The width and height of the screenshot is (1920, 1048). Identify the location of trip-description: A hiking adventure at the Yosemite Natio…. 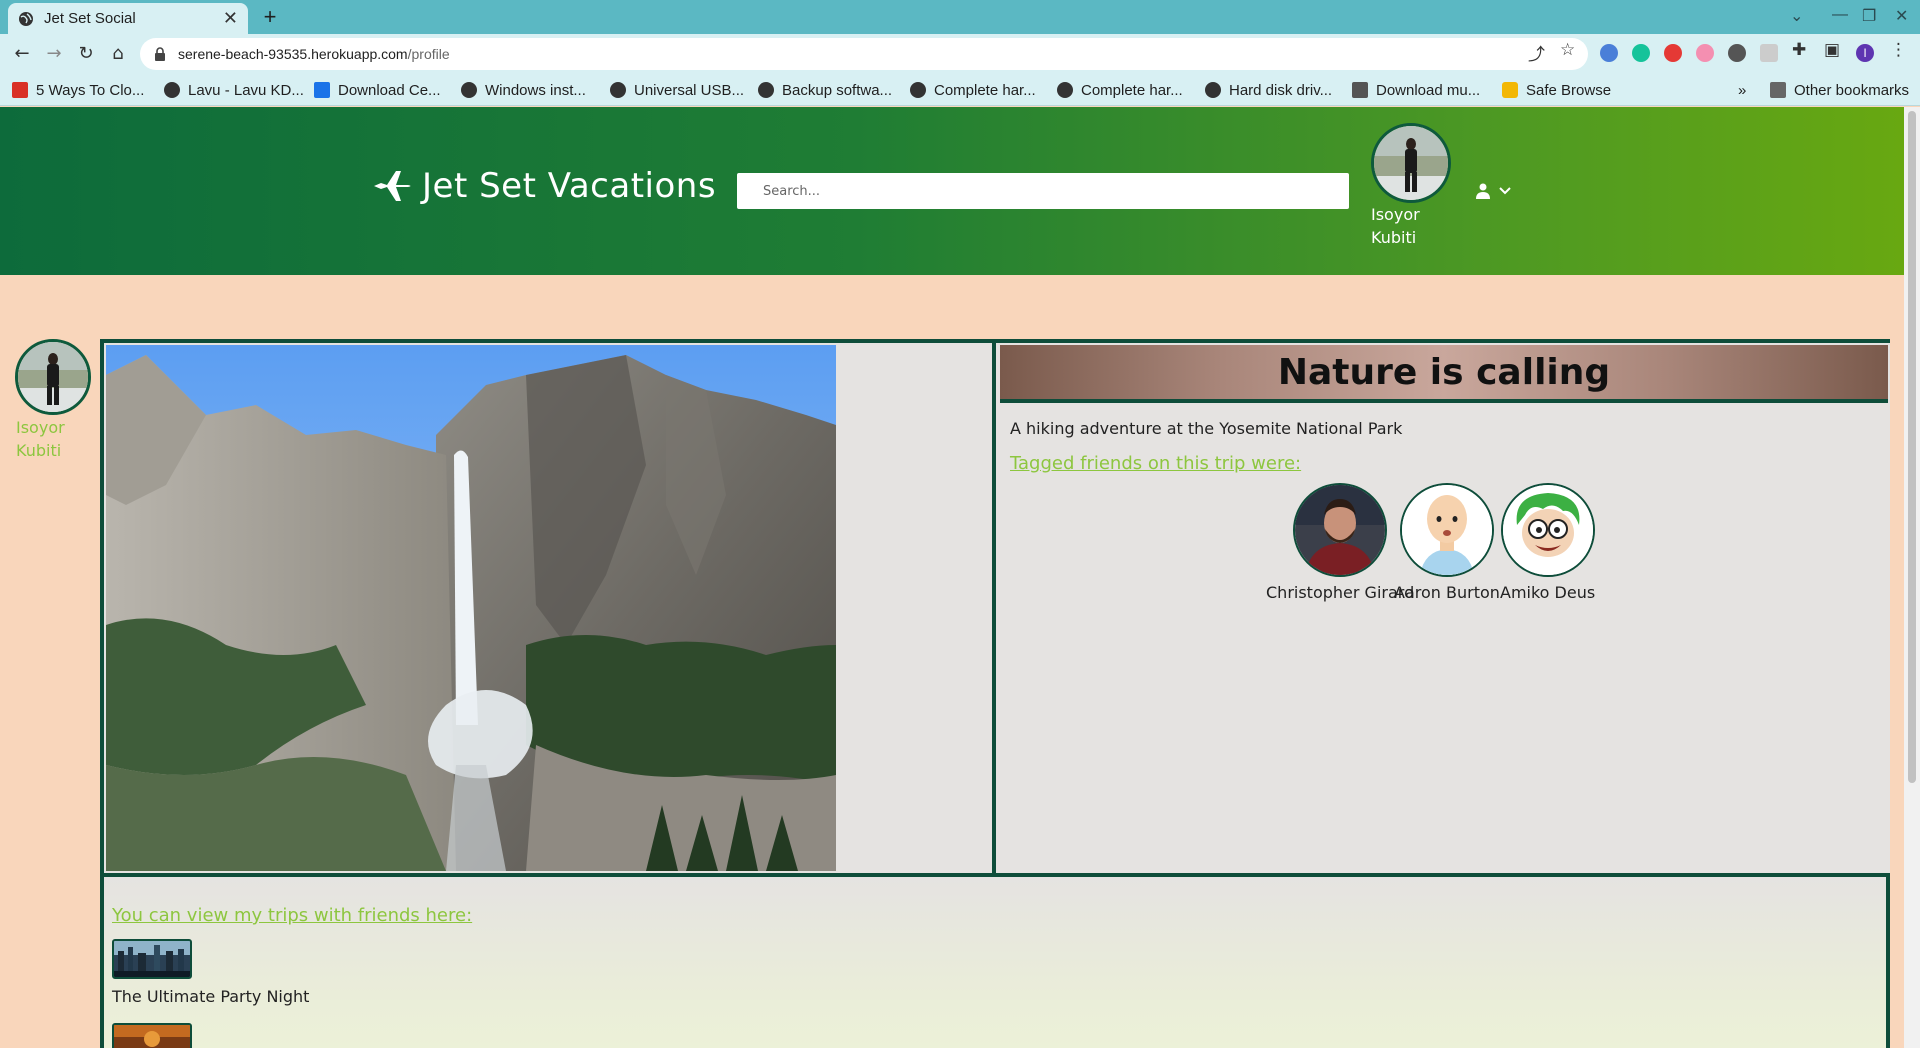
(1206, 428).